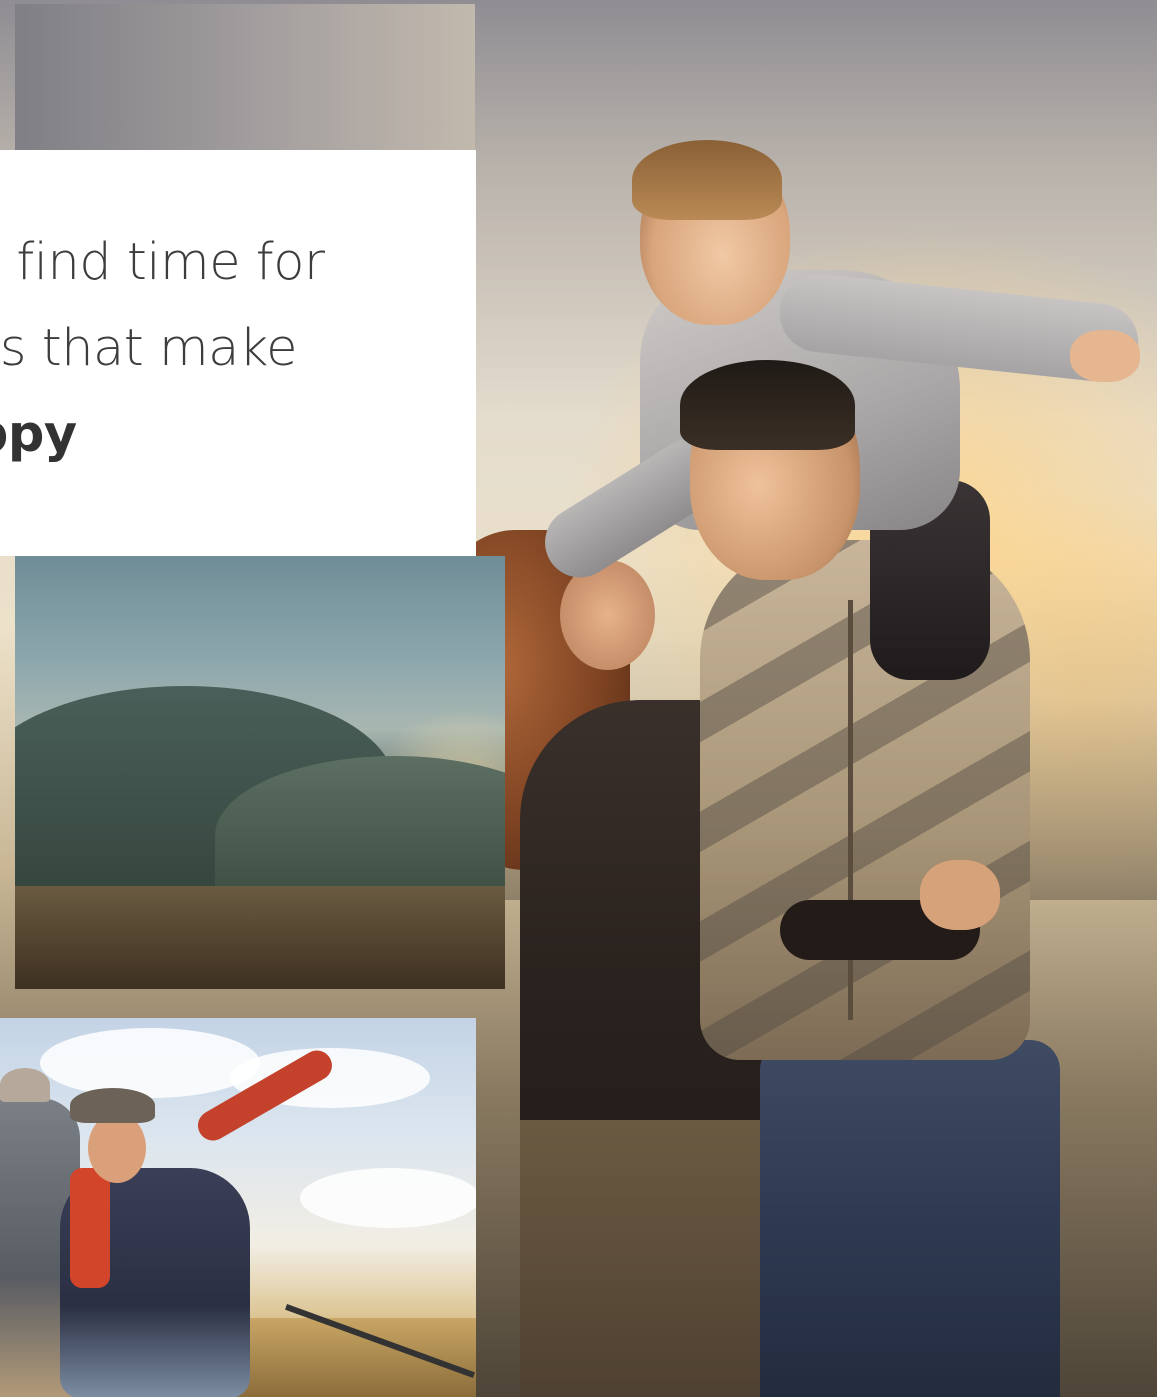 Image resolution: width=1157 pixels, height=1397 pixels. I want to click on quote-text: ys find time forngs that makeappy, so click(238, 349).